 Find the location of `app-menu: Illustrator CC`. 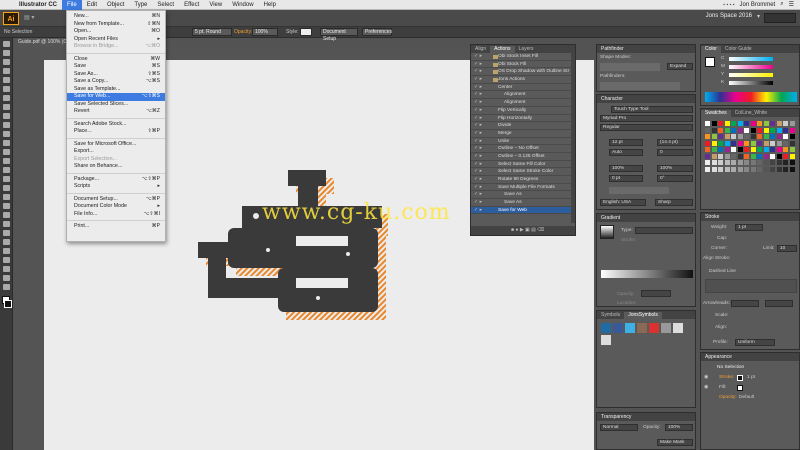

app-menu: Illustrator CC is located at coordinates (38, 5).